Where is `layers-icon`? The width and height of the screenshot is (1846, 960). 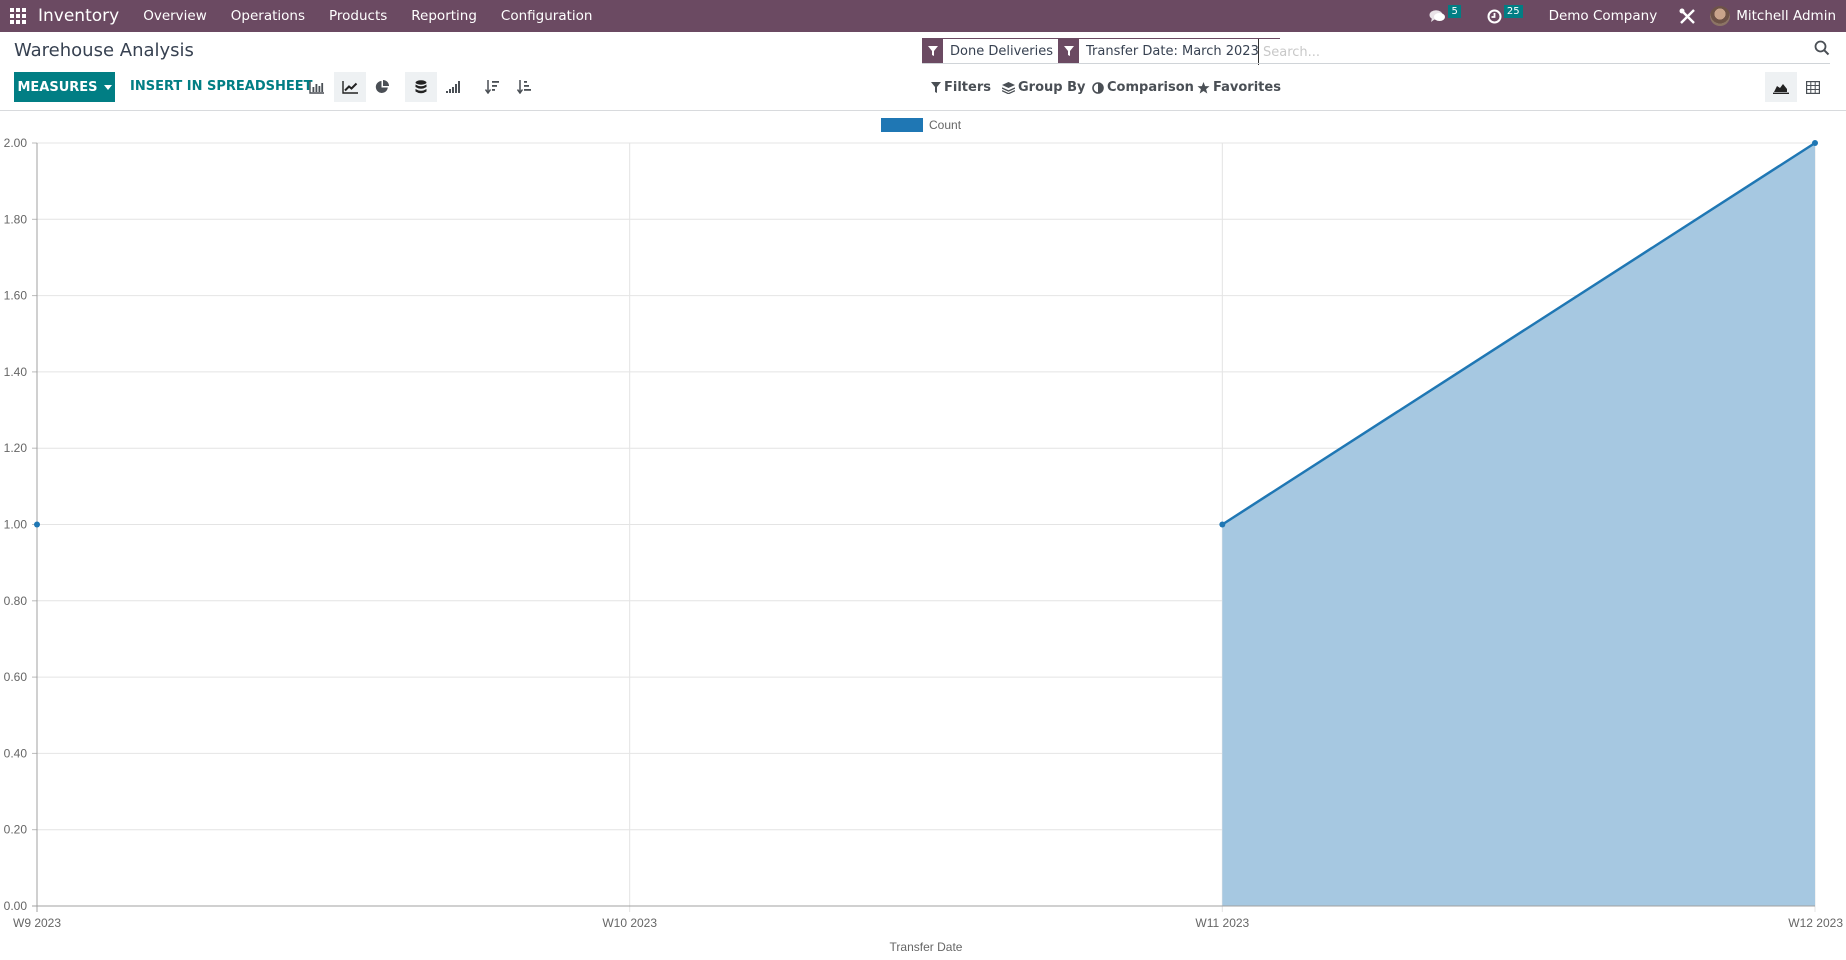 layers-icon is located at coordinates (1008, 87).